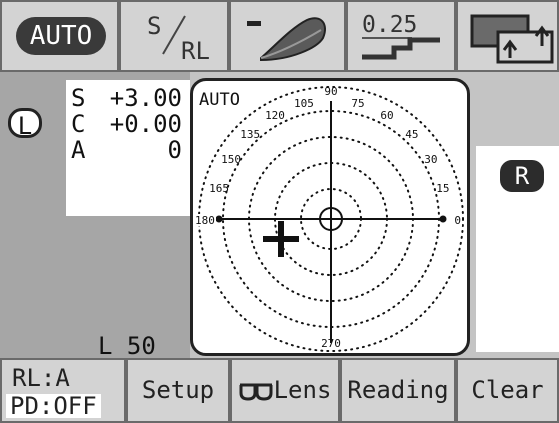  I want to click on lens-type-button, so click(287, 36).